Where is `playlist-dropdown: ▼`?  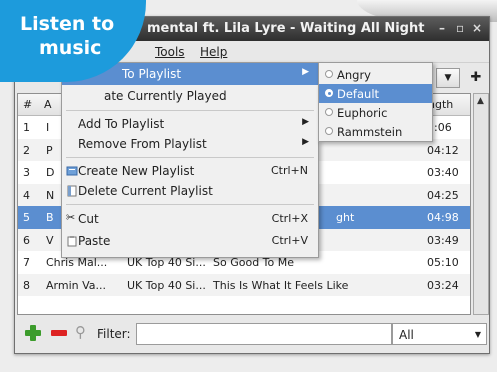 playlist-dropdown: ▼ is located at coordinates (448, 78).